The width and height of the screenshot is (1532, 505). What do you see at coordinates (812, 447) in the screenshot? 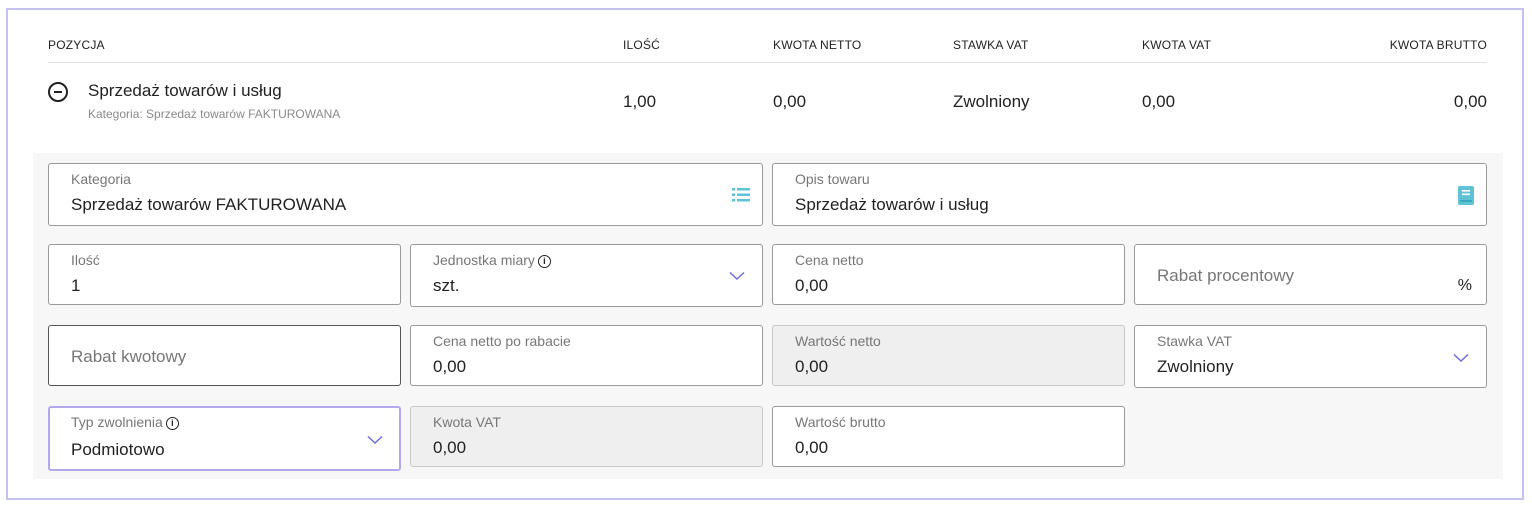
I see `gross-value-value: 0,00` at bounding box center [812, 447].